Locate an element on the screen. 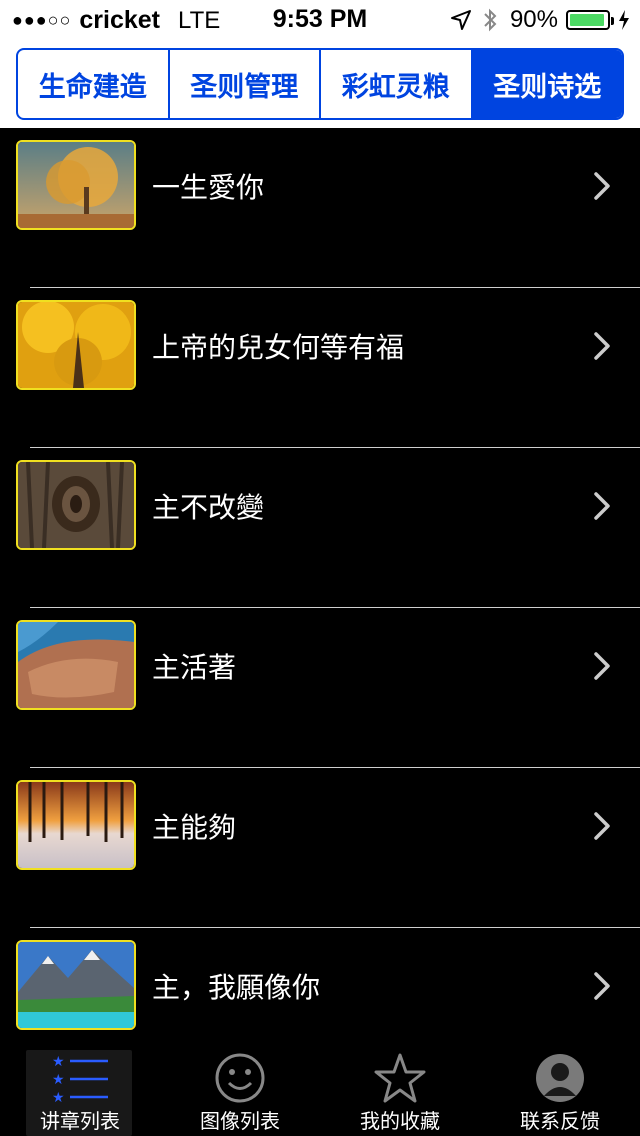 This screenshot has height=1136, width=640. tab-label: 讲章列表 is located at coordinates (80, 1121).